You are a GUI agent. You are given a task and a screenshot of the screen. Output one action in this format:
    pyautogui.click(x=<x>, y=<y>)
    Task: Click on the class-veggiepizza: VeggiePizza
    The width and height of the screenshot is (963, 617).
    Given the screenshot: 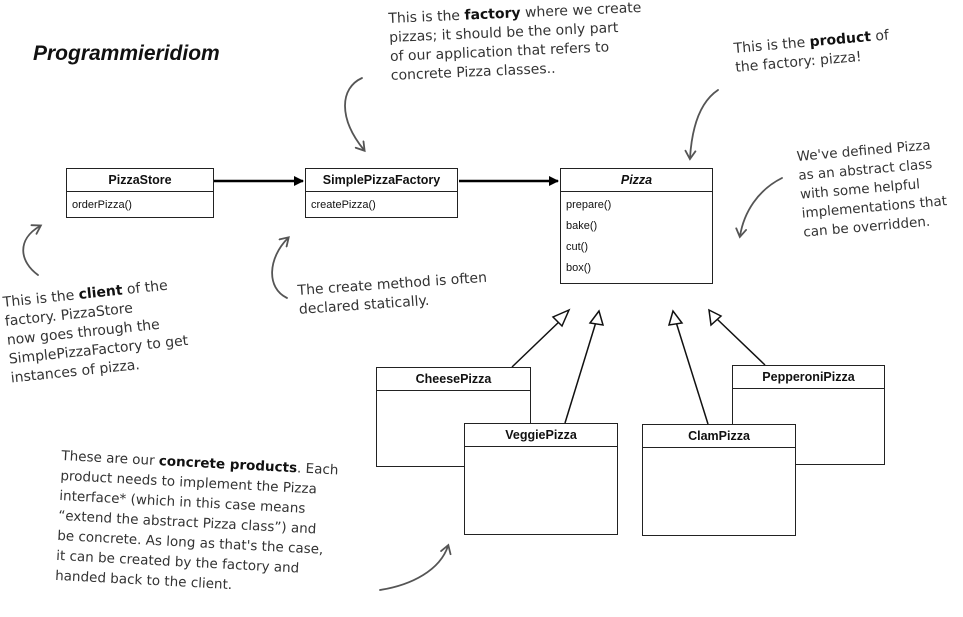 What is the action you would take?
    pyautogui.click(x=541, y=479)
    